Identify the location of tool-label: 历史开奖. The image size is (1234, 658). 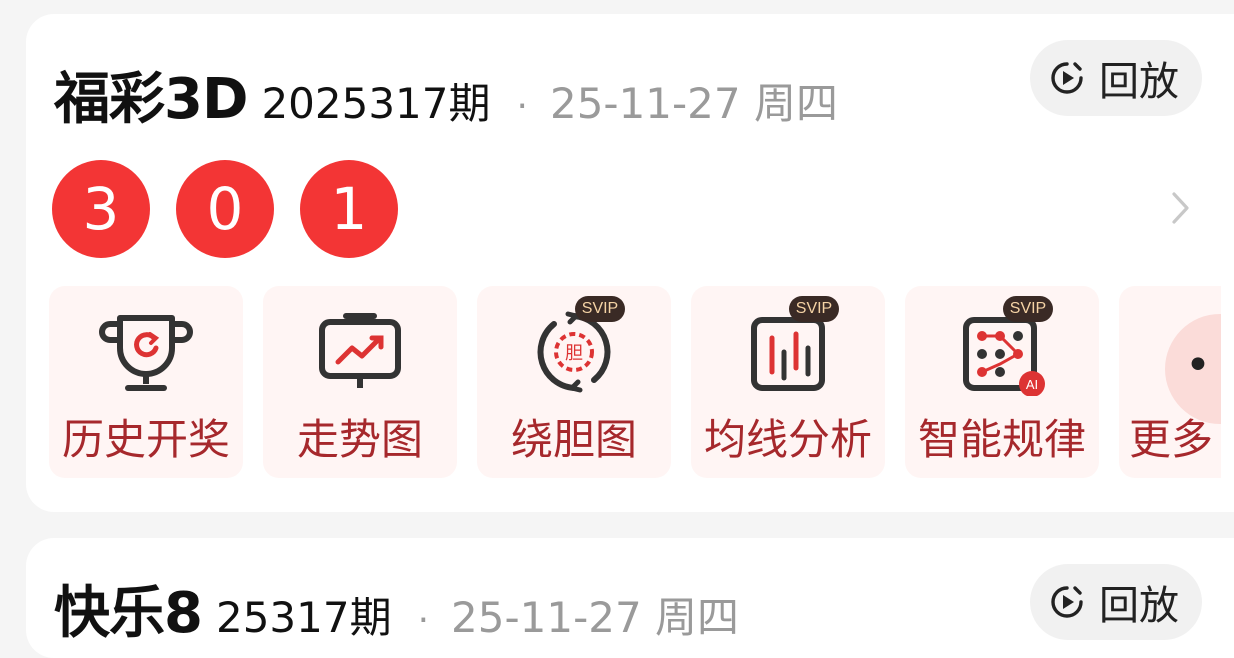
(145, 439).